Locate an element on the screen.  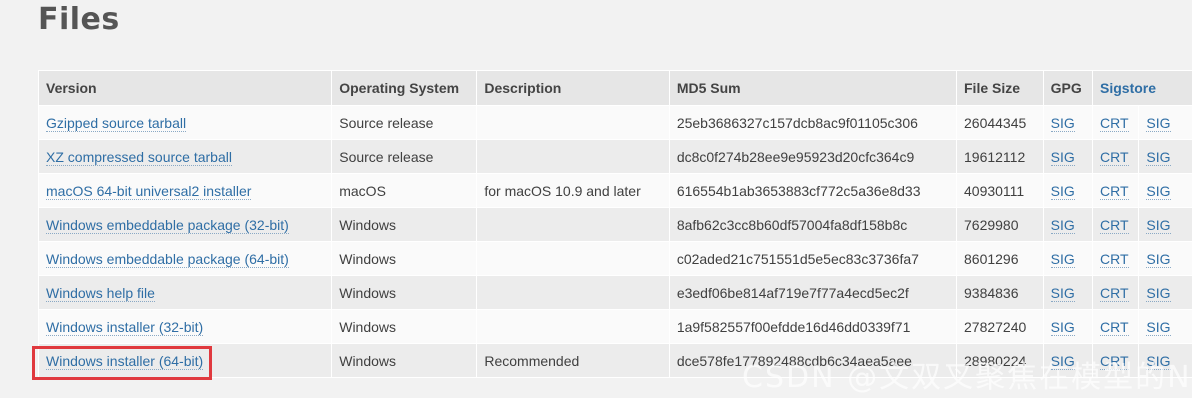
version-cell: XZ compressed source tarball is located at coordinates (185, 156).